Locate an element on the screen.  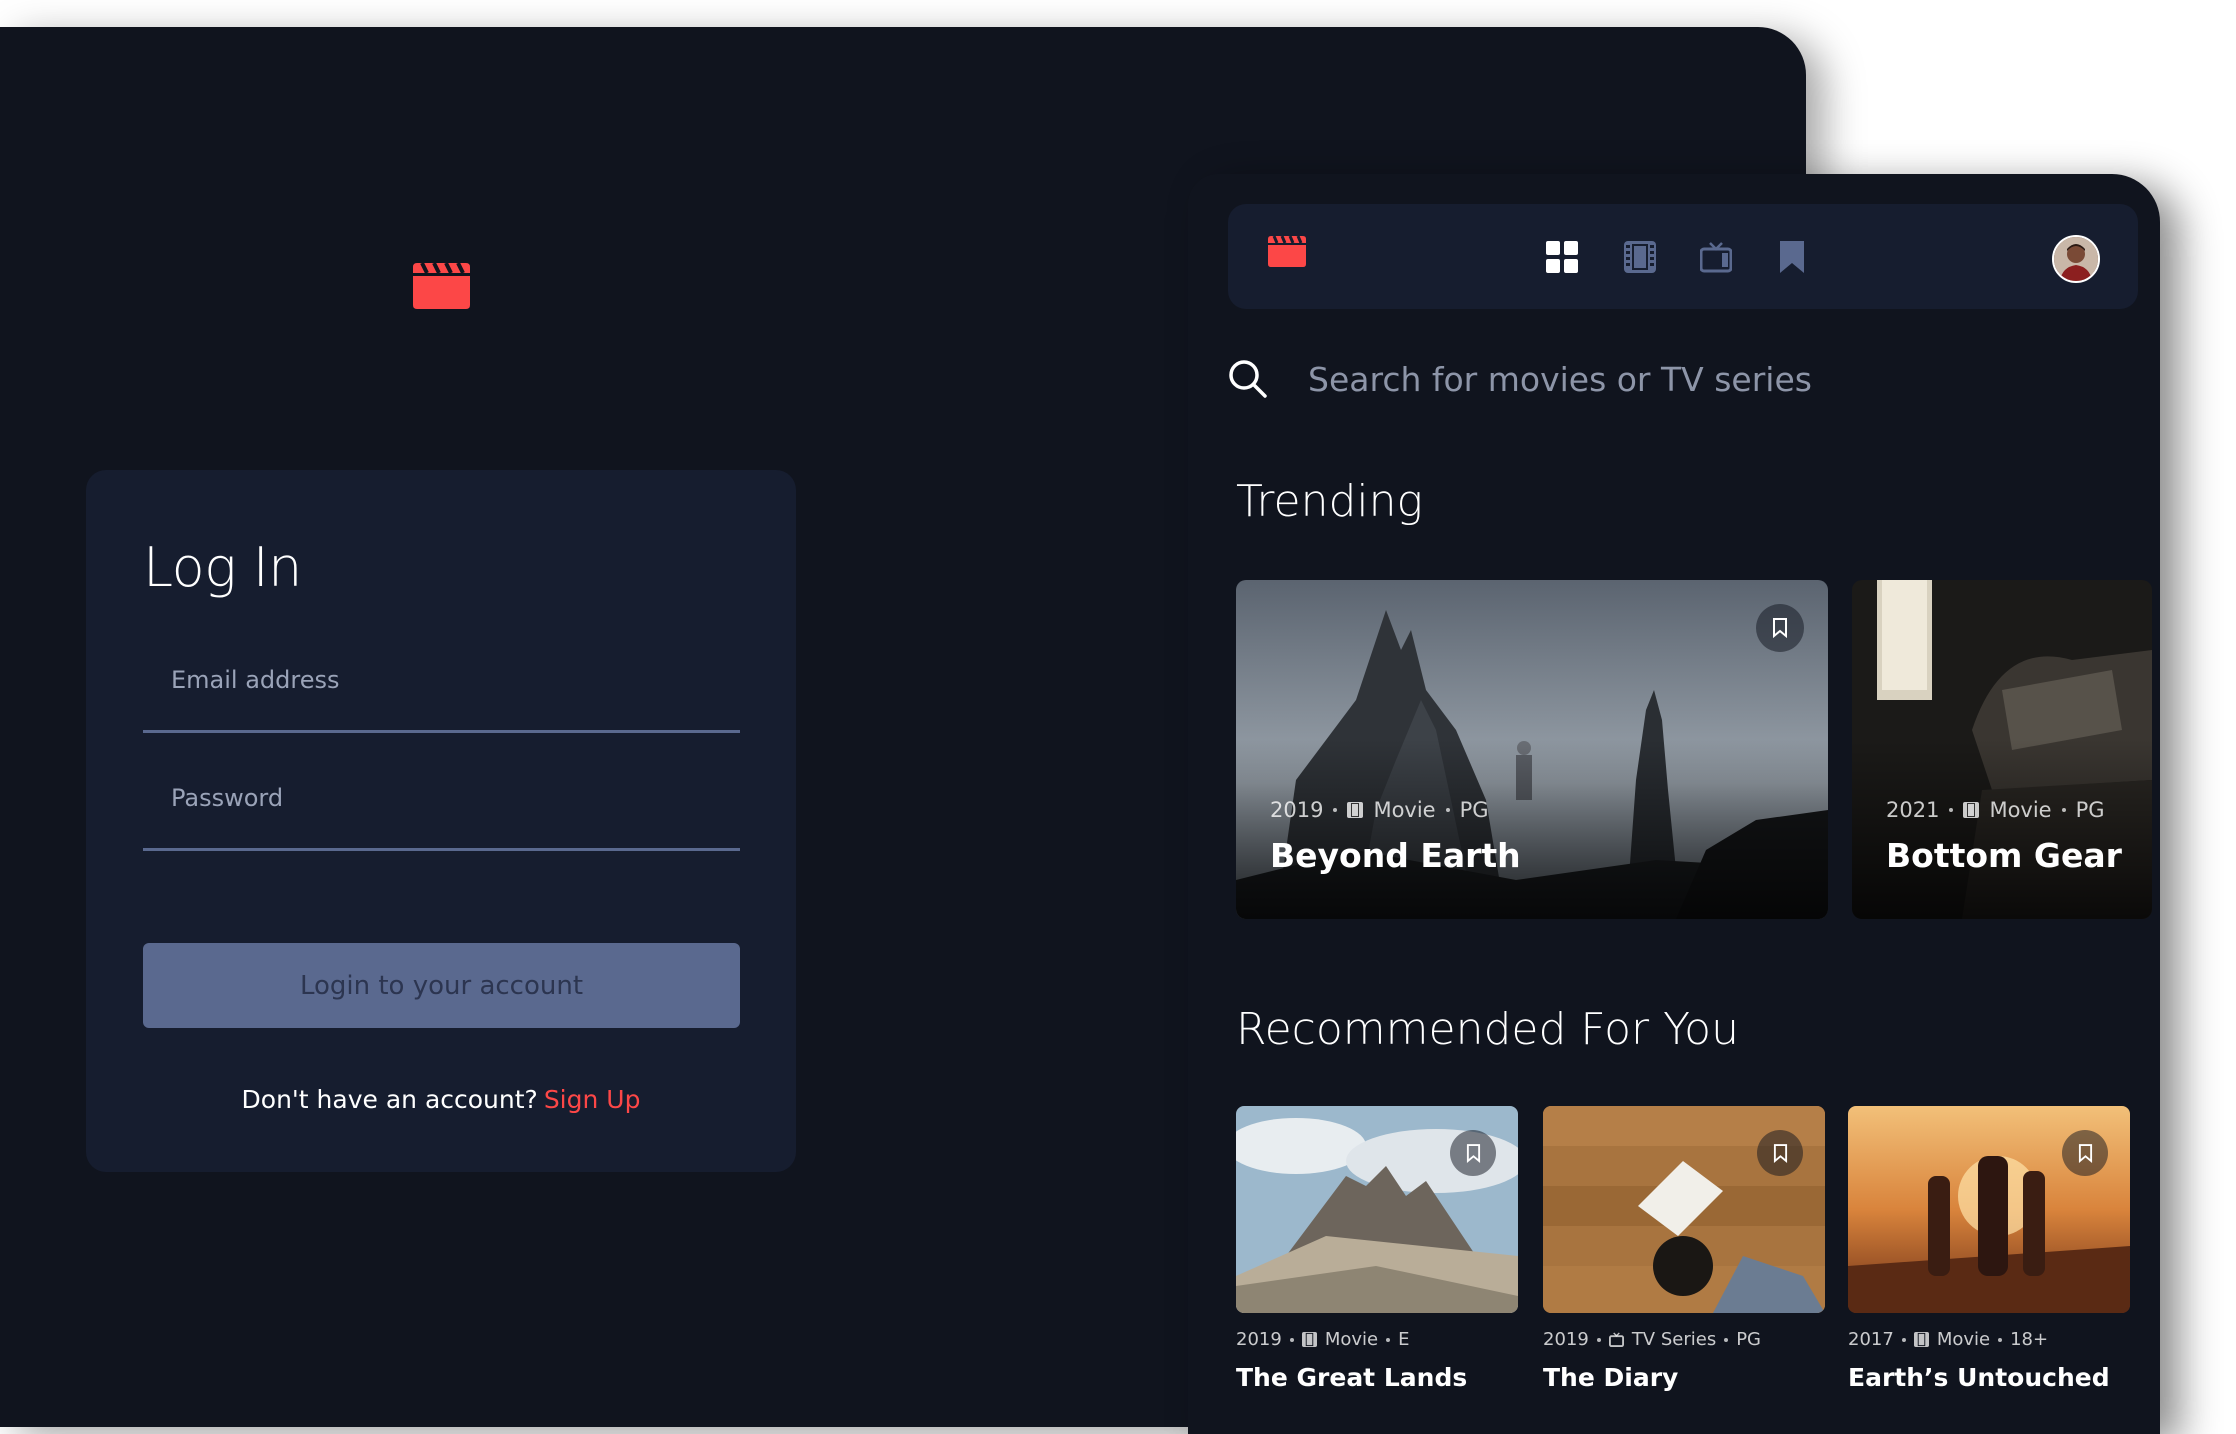
password-field-wrapper is located at coordinates (441, 799).